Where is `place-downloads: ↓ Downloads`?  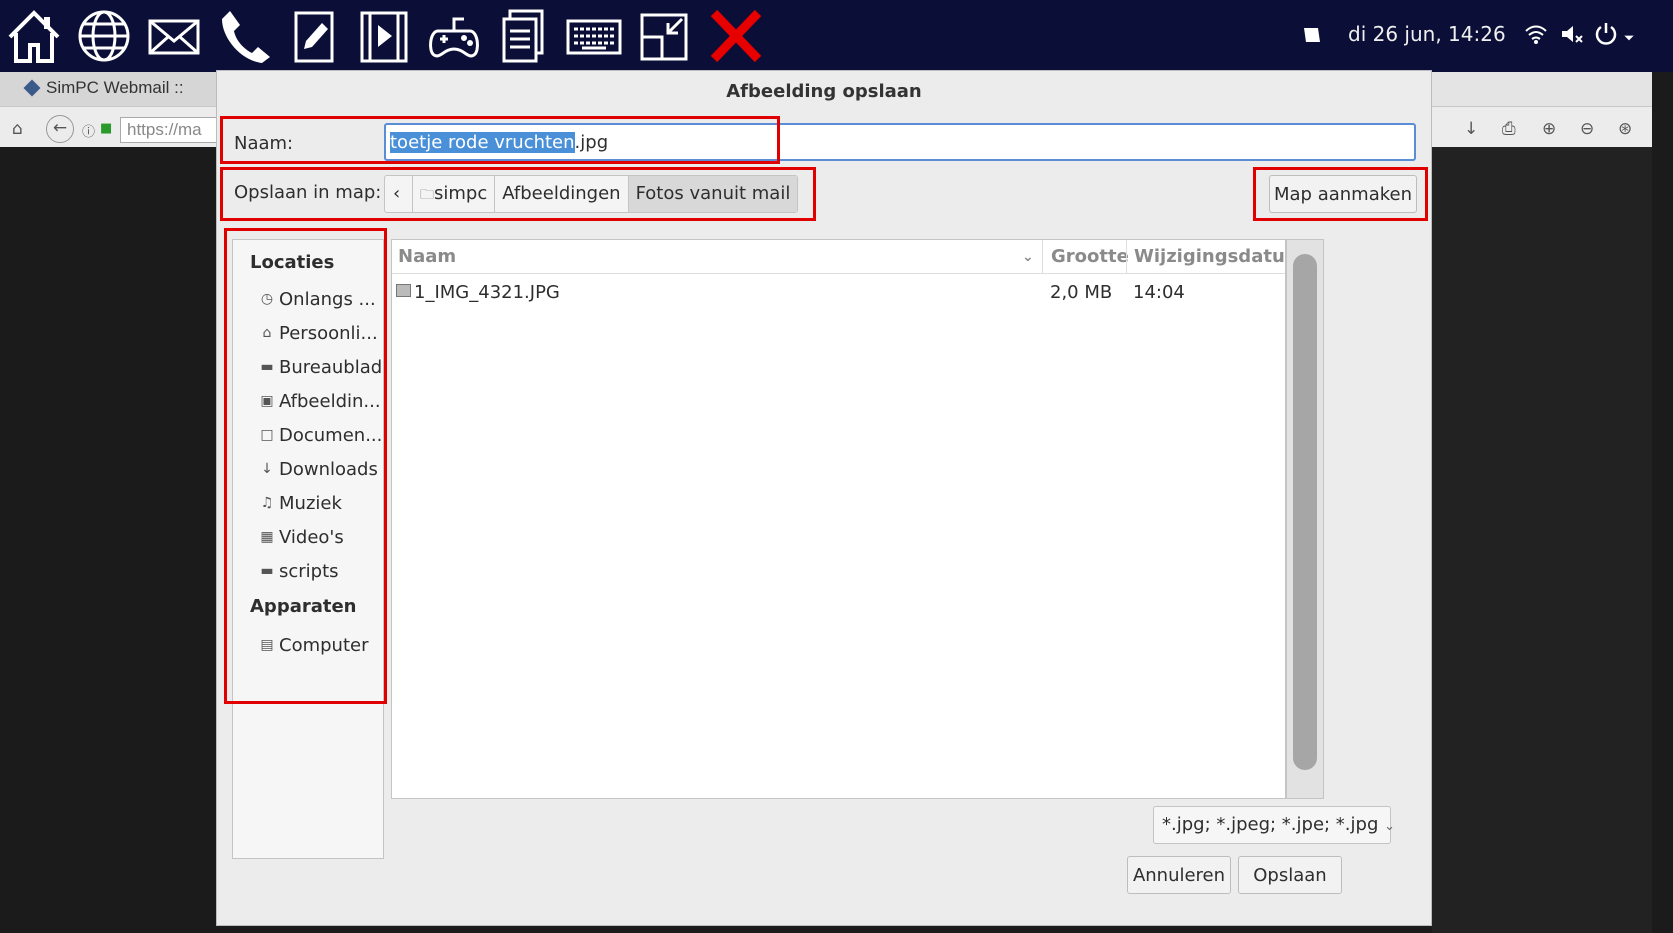 place-downloads: ↓ Downloads is located at coordinates (321, 469).